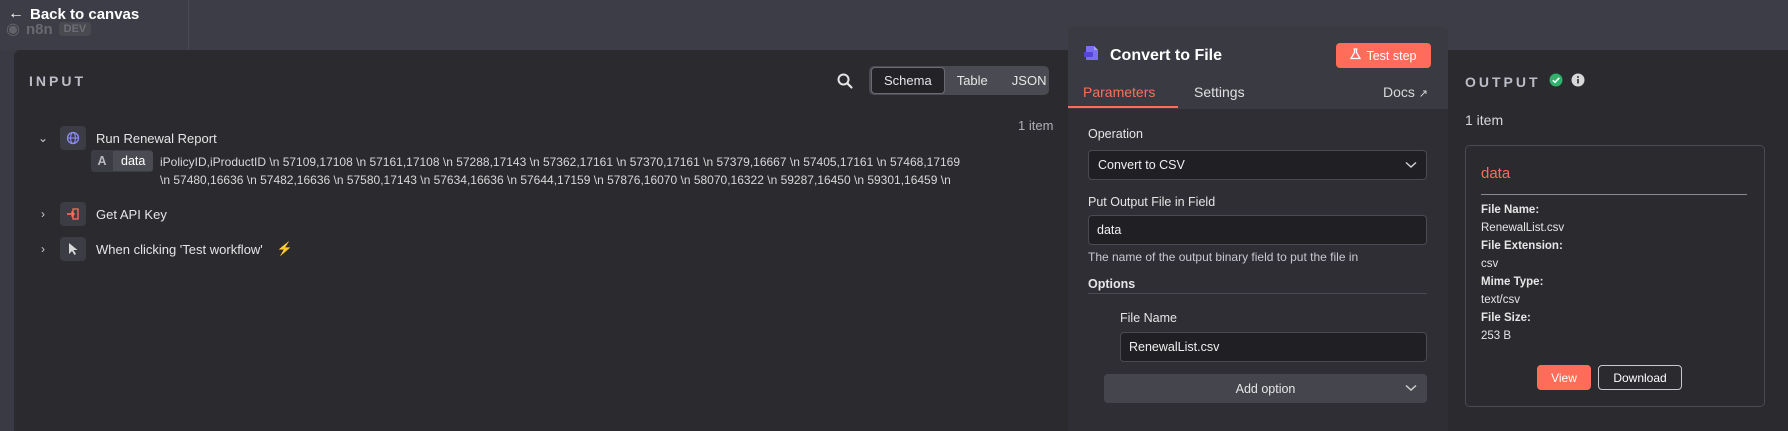 Image resolution: width=1788 pixels, height=431 pixels. Describe the element at coordinates (16, 13) in the screenshot. I see `arrow-left-icon: ←` at that location.